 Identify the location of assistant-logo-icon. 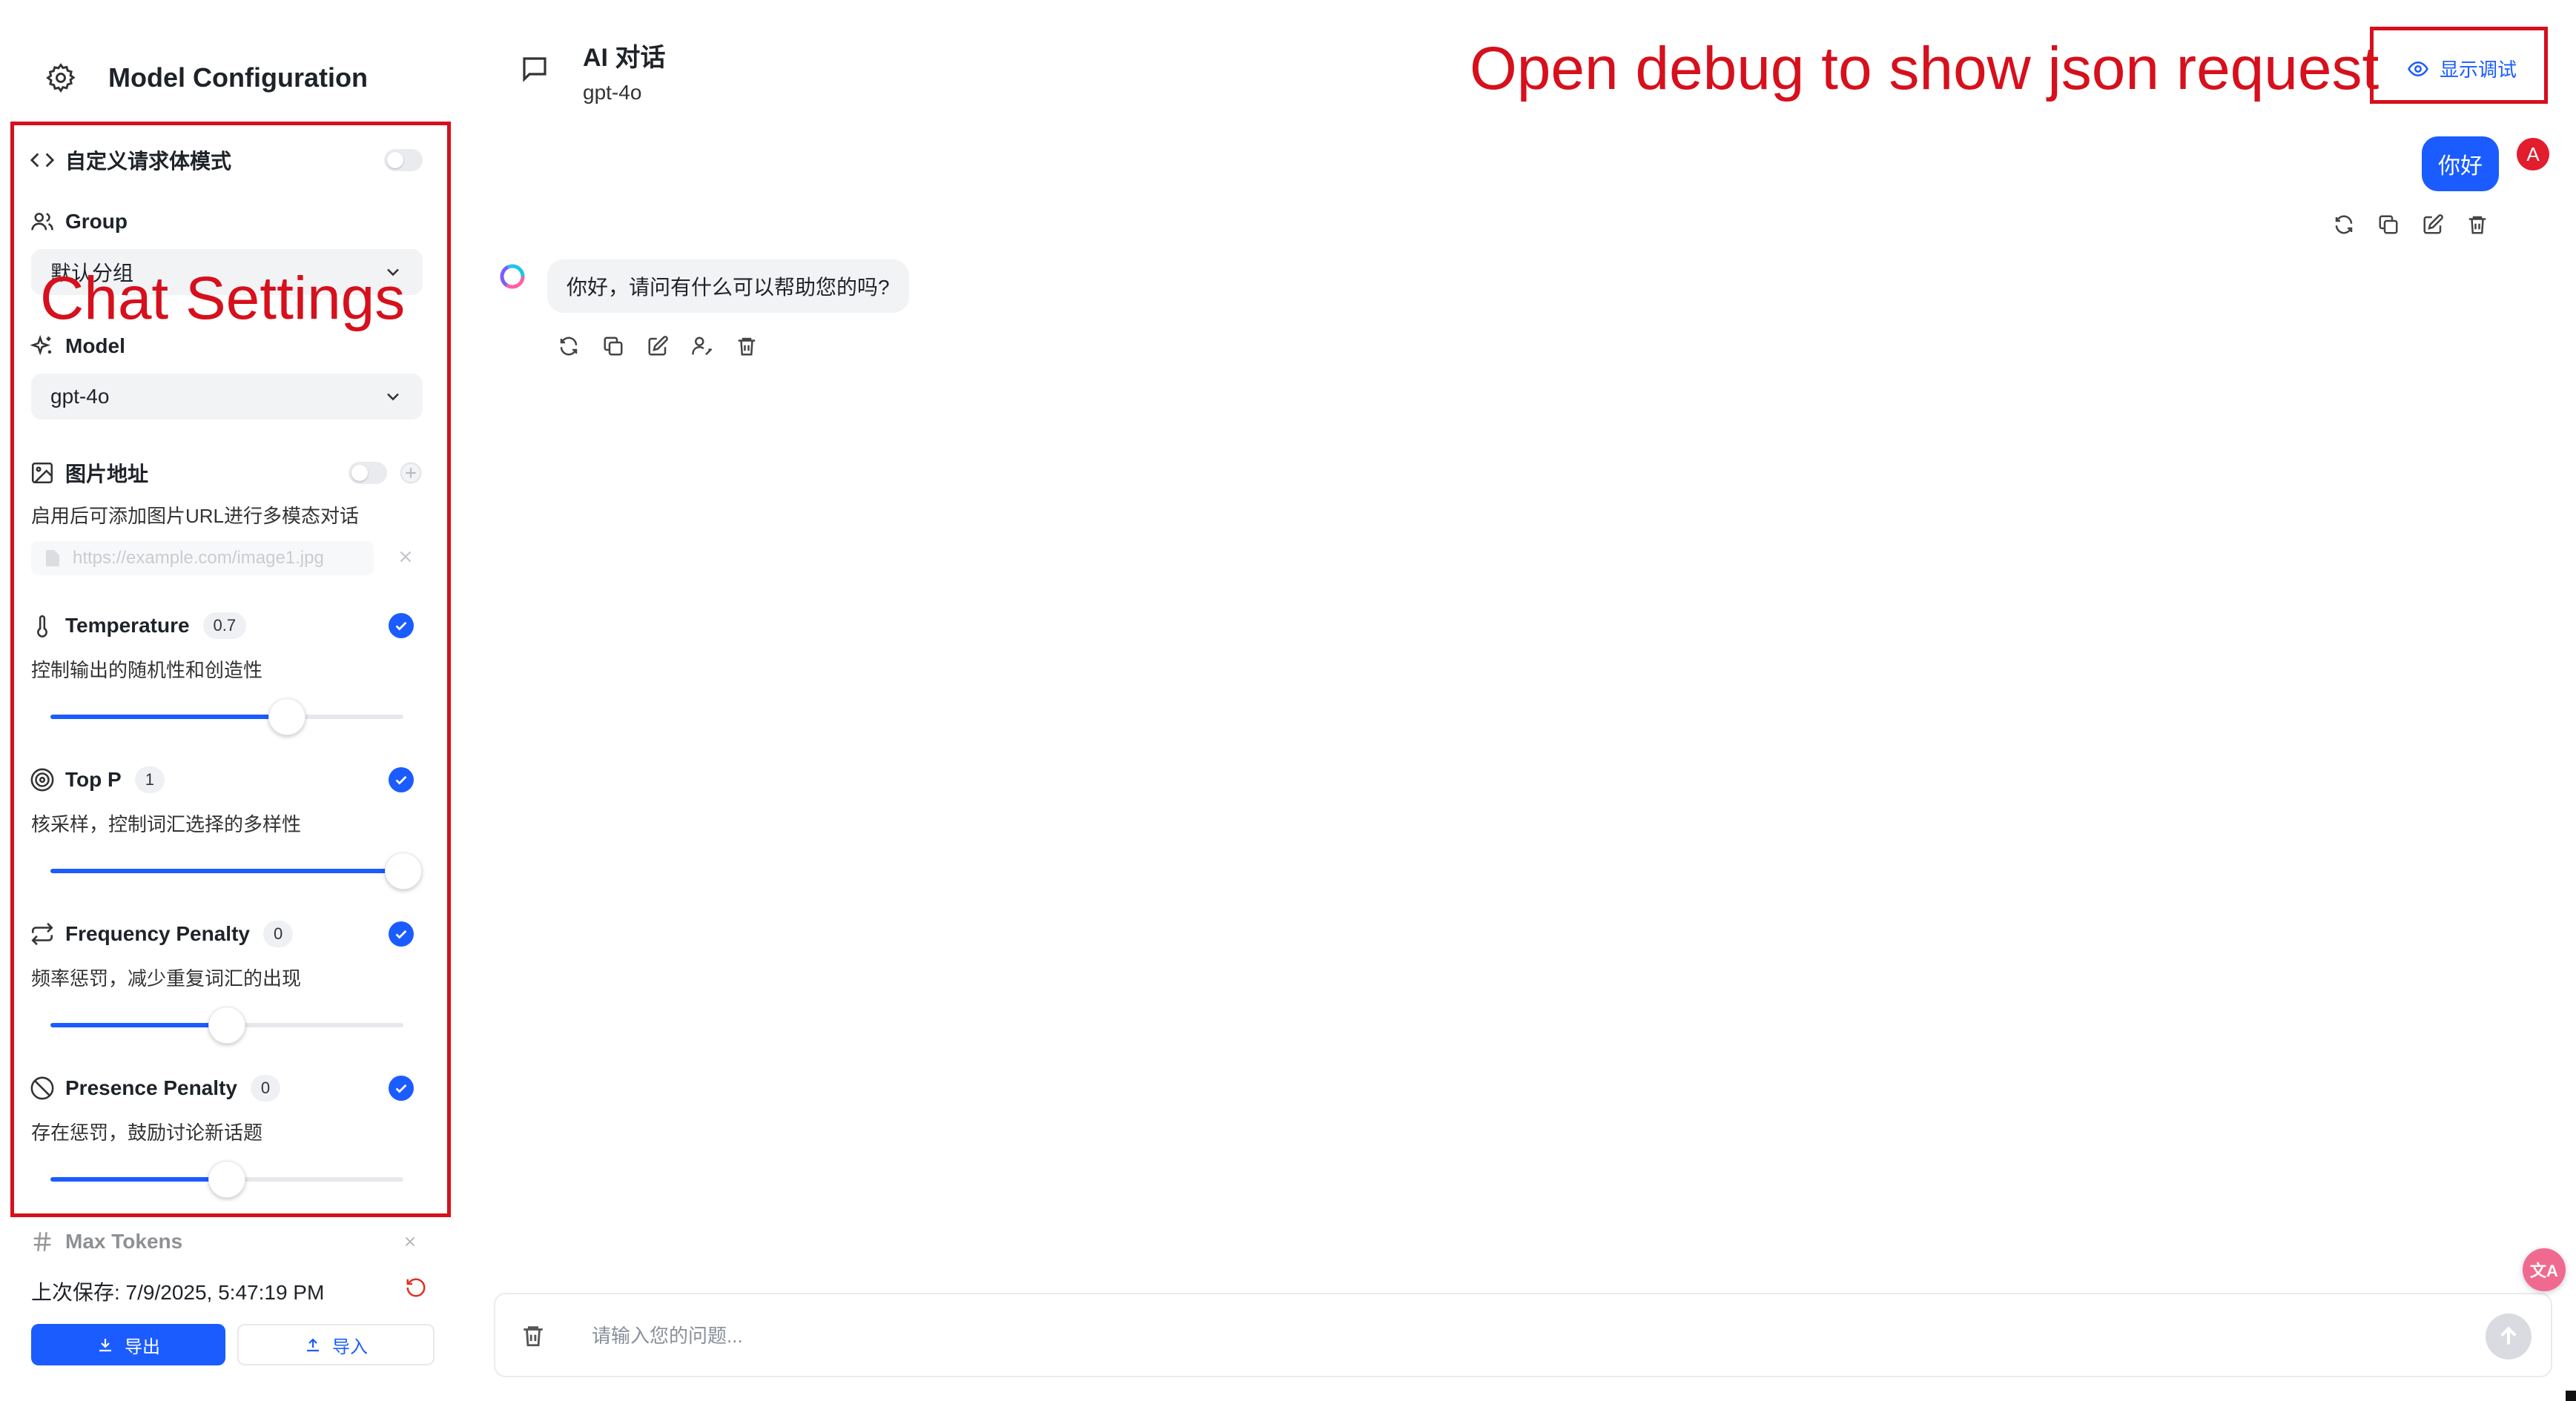
(512, 276).